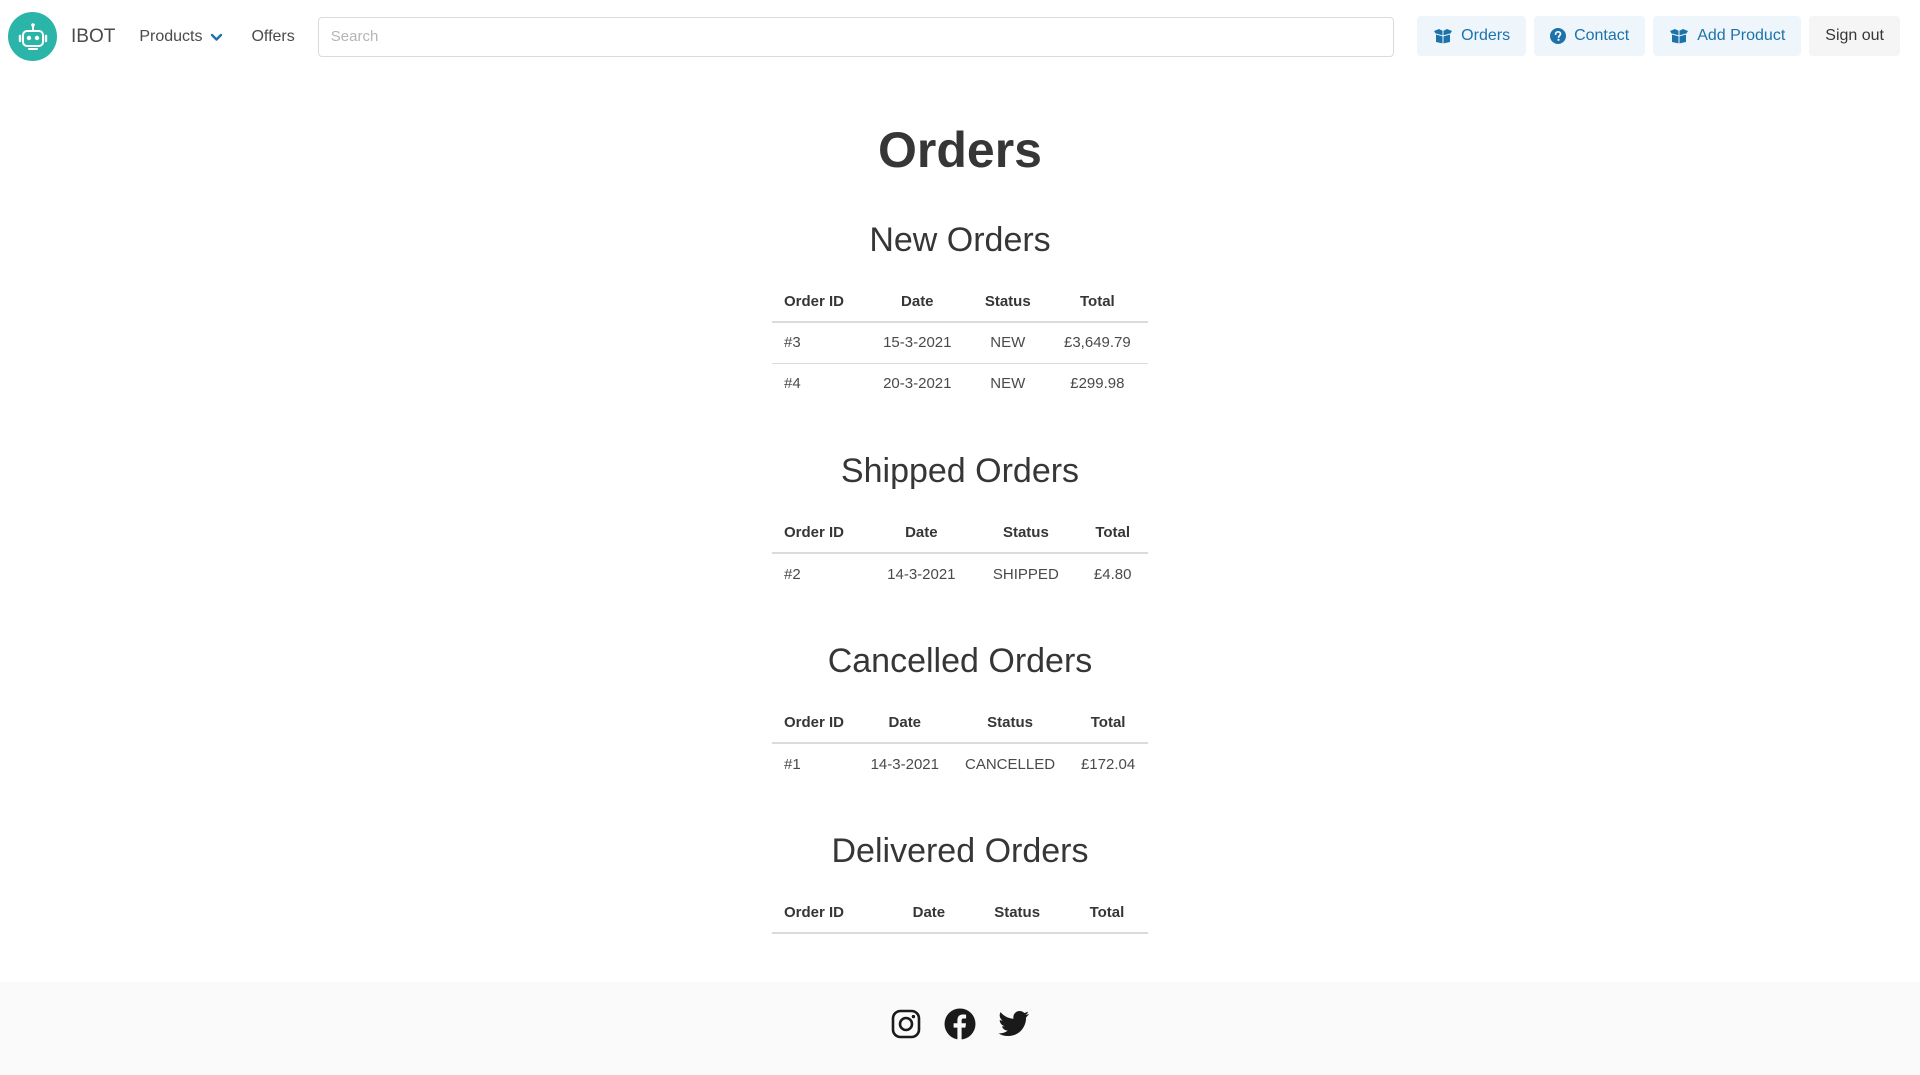  I want to click on section-title: Shipped Orders, so click(960, 471).